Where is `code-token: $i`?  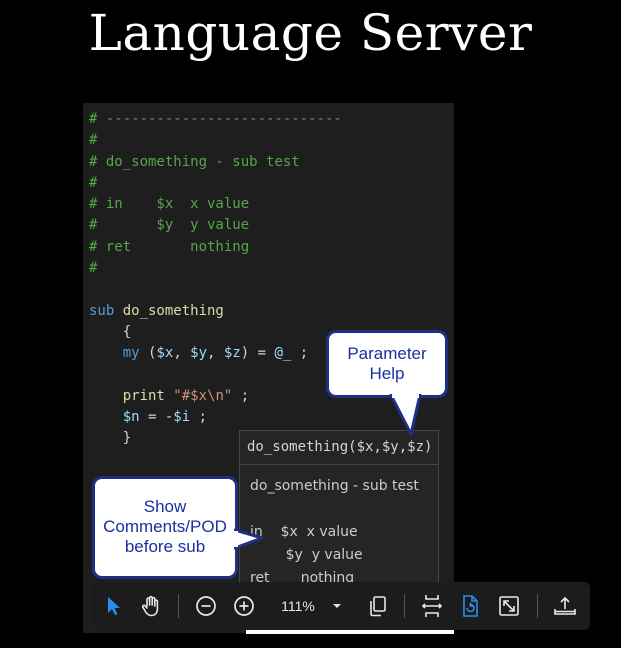
code-token: $i is located at coordinates (182, 417).